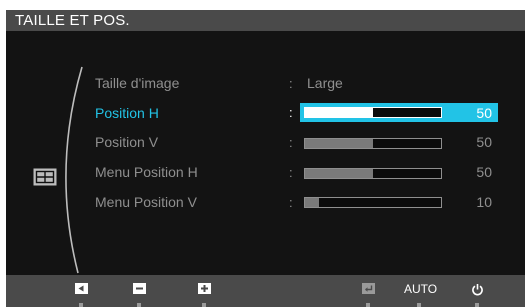 Image resolution: width=531 pixels, height=307 pixels. Describe the element at coordinates (45, 177) in the screenshot. I see `size-position-icon` at that location.